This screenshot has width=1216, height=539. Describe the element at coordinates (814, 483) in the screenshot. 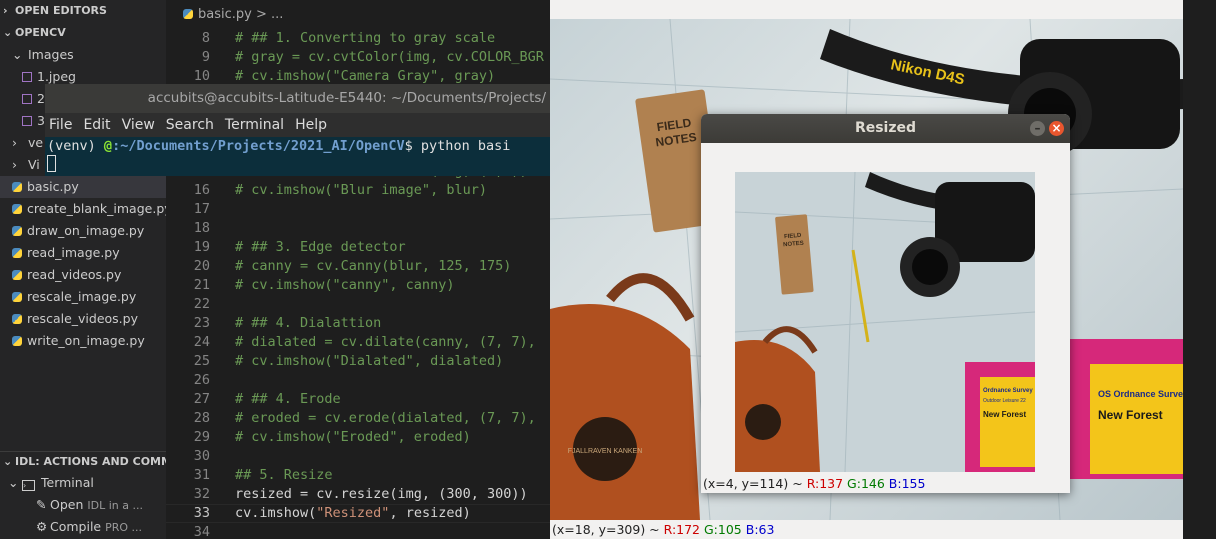

I see `resized-status-bar: (x=4, y=114) ~ R:137 G:146 B:155` at that location.